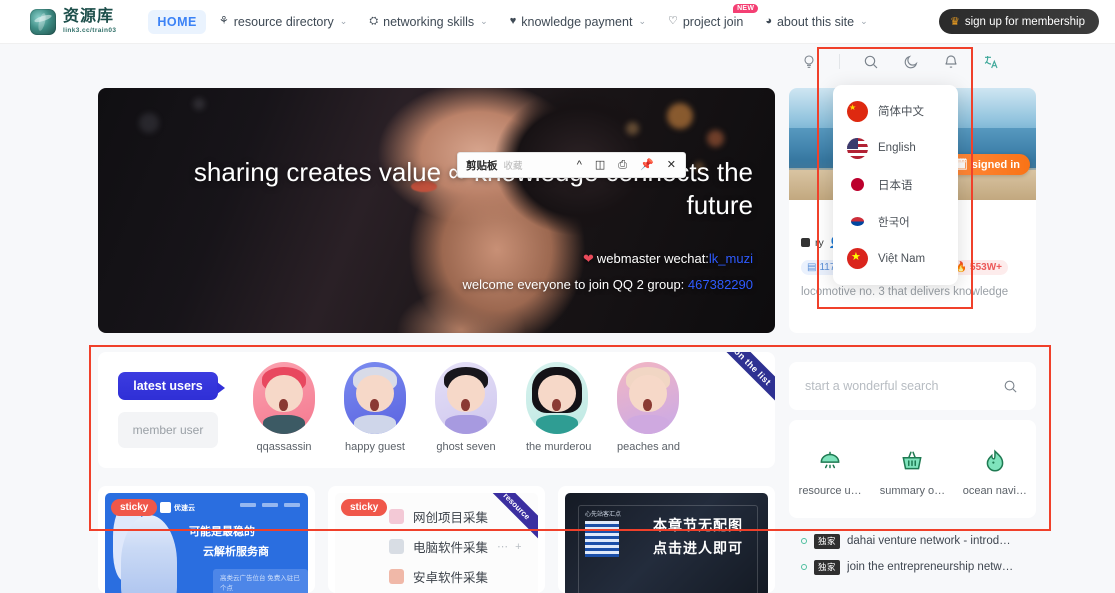 This screenshot has height=593, width=1115. I want to click on on-the-list-ribbon: on the list, so click(743, 380).